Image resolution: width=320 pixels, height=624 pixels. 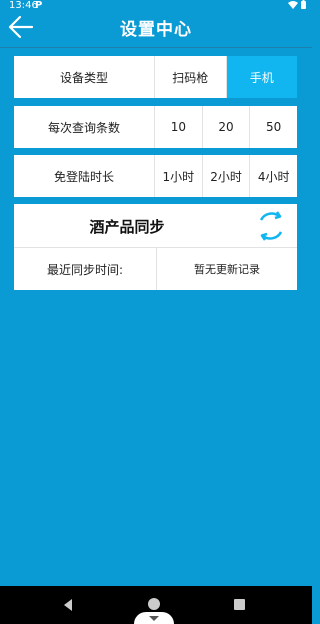 I want to click on login-free-card: 免登陆时长 1小时 2小时 4小时, so click(x=155, y=176).